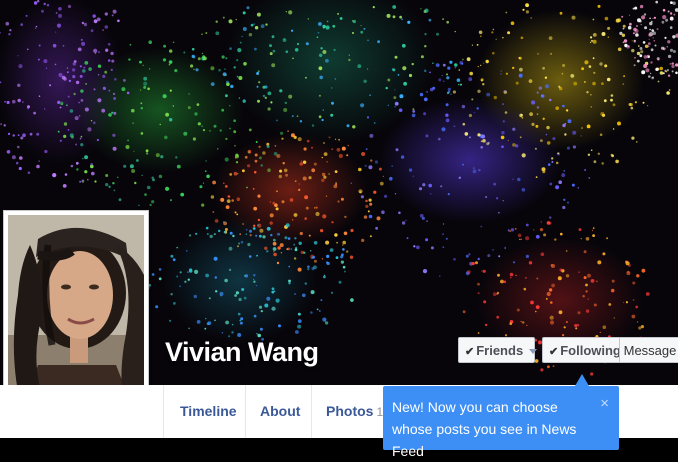 The height and width of the screenshot is (462, 678). Describe the element at coordinates (208, 411) in the screenshot. I see `tab-timeline: Timeline` at that location.